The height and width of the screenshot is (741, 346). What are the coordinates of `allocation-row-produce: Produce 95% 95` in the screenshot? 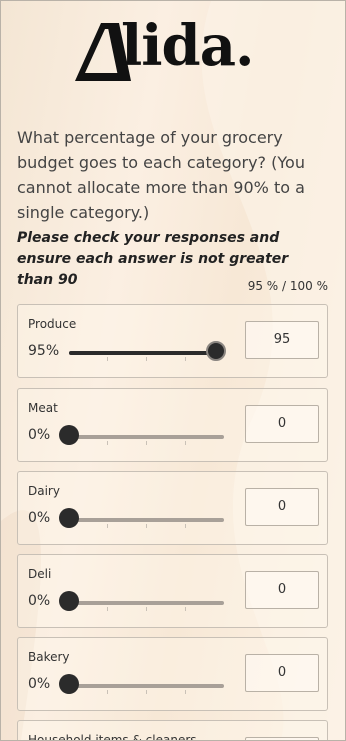 It's located at (172, 341).